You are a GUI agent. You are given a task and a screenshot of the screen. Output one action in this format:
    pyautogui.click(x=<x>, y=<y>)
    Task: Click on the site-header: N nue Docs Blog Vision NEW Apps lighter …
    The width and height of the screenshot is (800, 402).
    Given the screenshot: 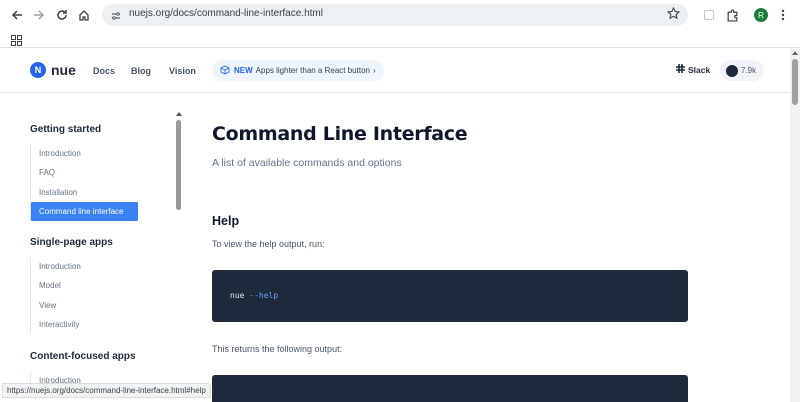 What is the action you would take?
    pyautogui.click(x=395, y=71)
    